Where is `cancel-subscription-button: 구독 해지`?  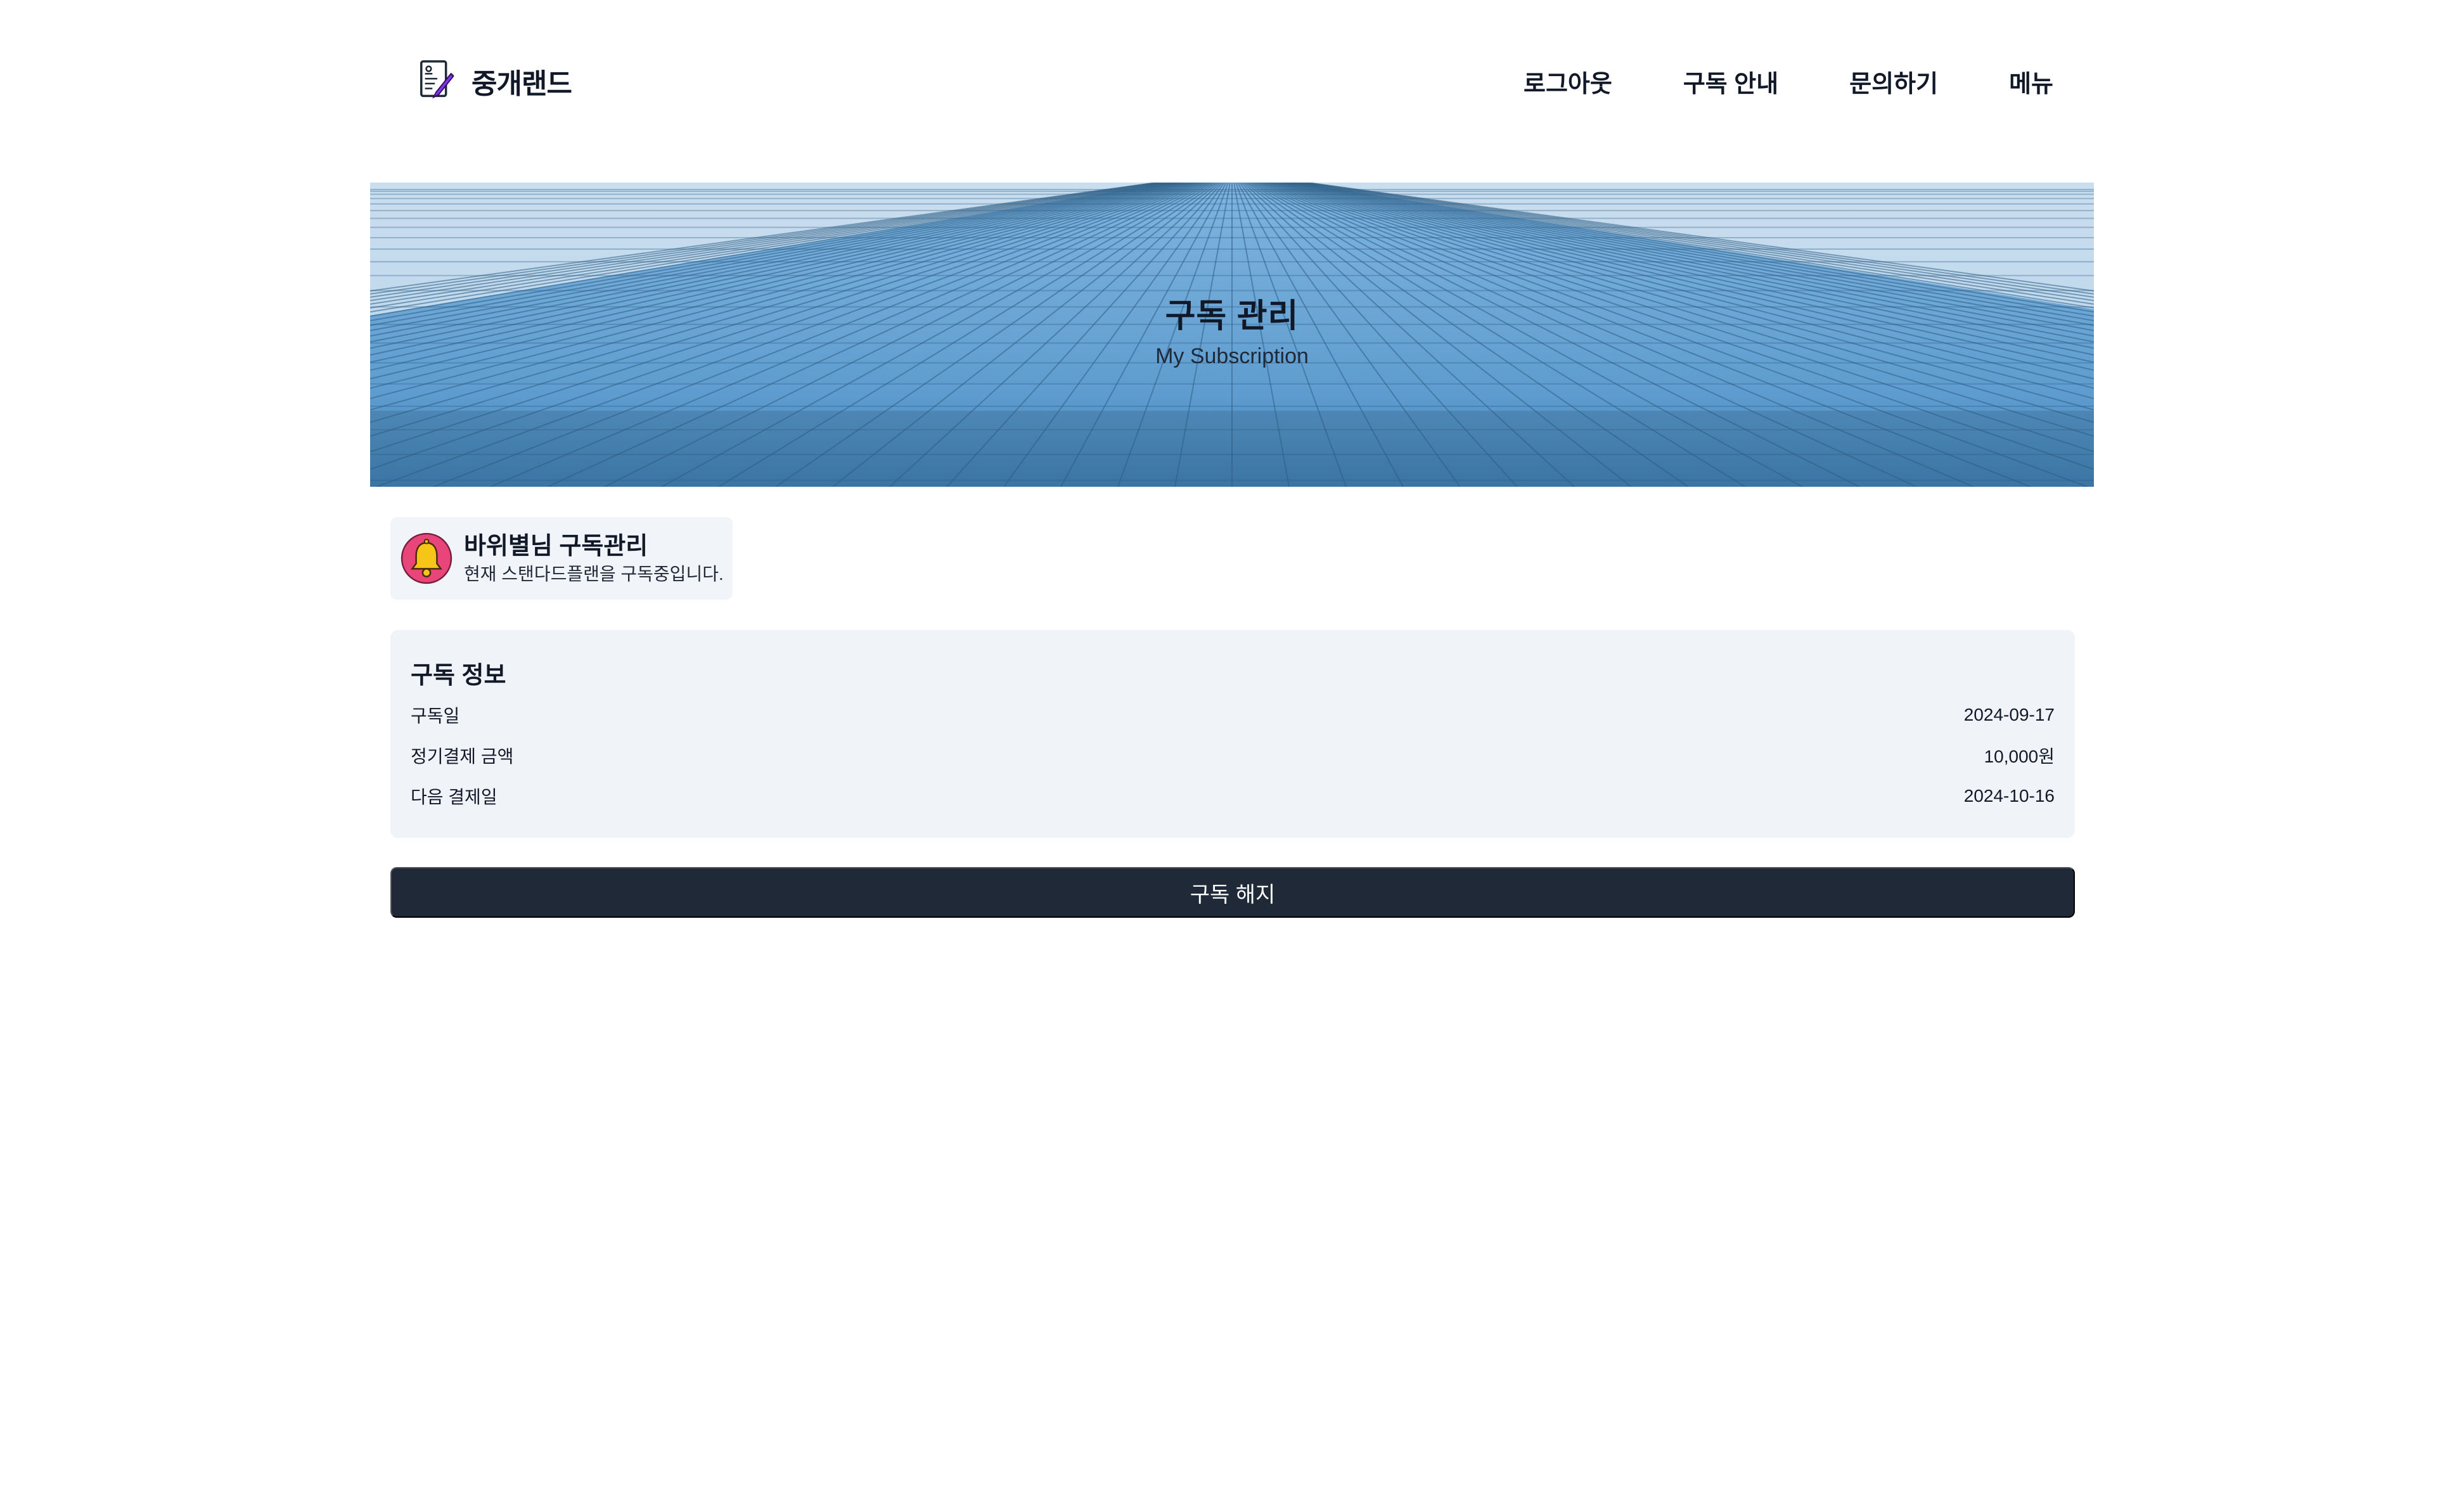
cancel-subscription-button: 구독 해지 is located at coordinates (1232, 892).